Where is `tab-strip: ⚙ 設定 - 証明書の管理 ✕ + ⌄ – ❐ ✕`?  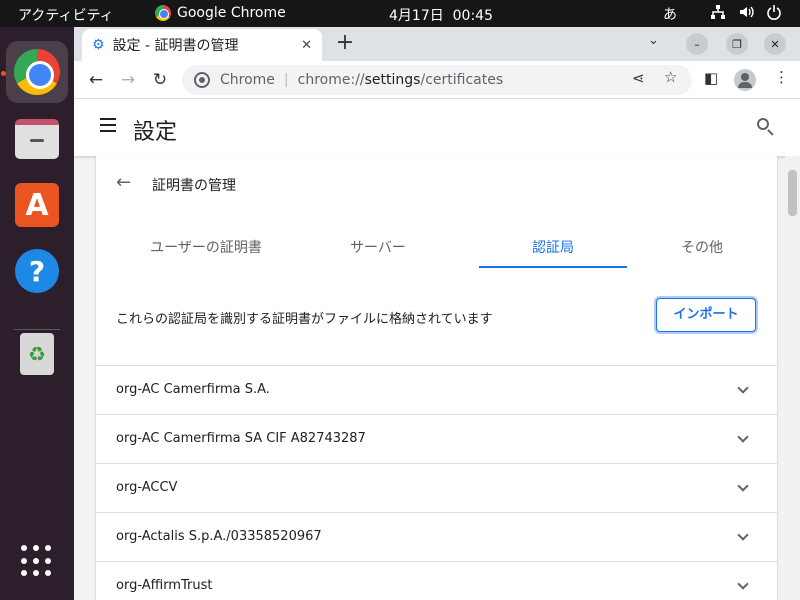
tab-strip: ⚙ 設定 - 証明書の管理 ✕ + ⌄ – ❐ ✕ is located at coordinates (437, 44).